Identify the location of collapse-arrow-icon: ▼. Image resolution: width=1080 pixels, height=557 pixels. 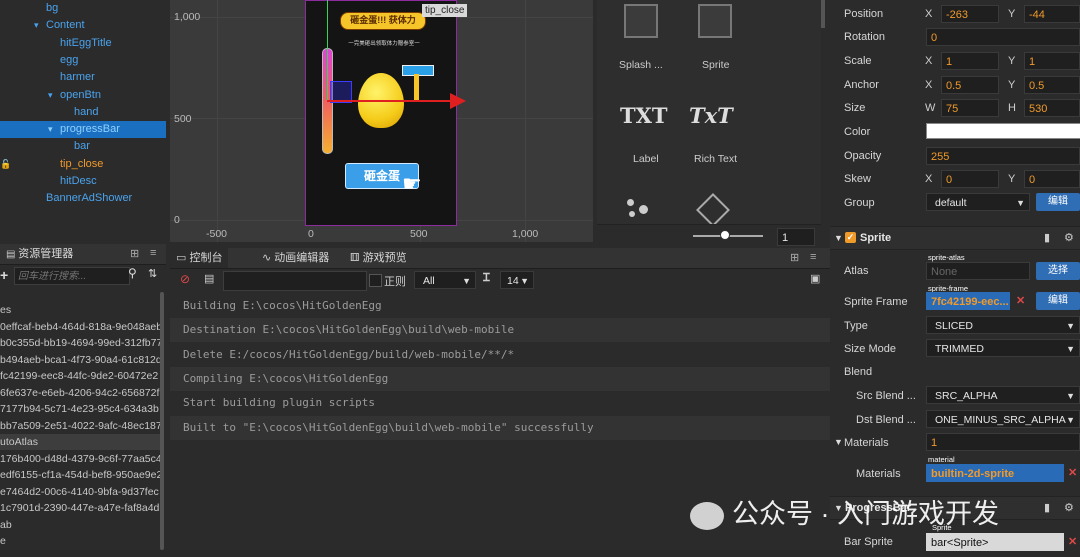
(838, 238).